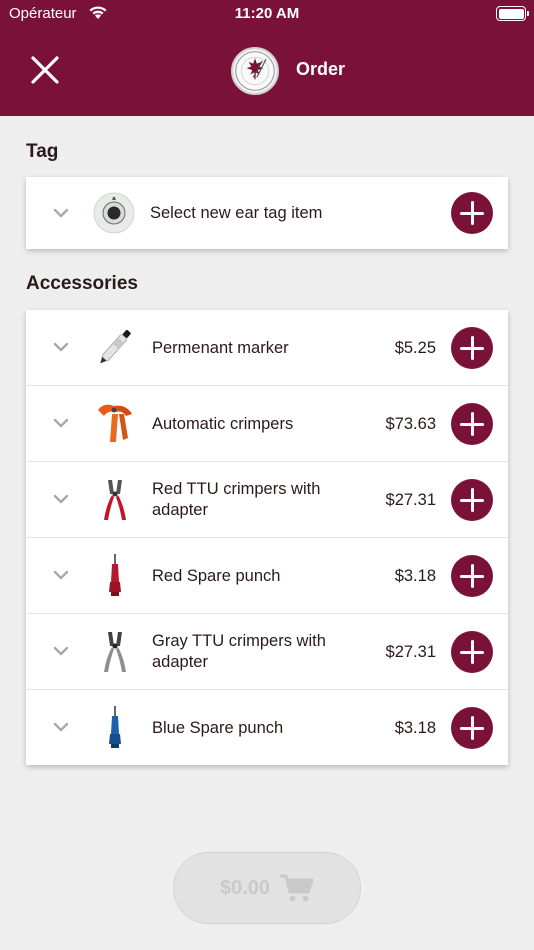  I want to click on status-time: 11:20 AM, so click(267, 13).